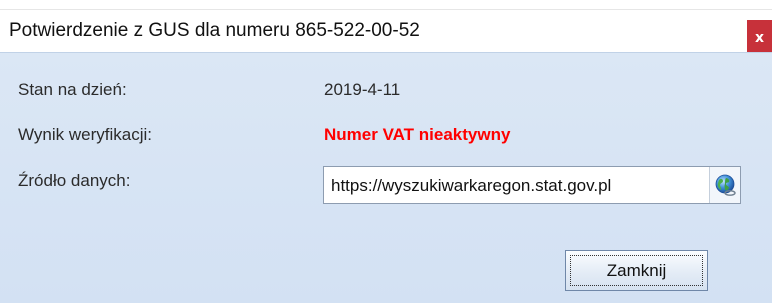  Describe the element at coordinates (74, 180) in the screenshot. I see `data-source-label: Źródło danych:` at that location.